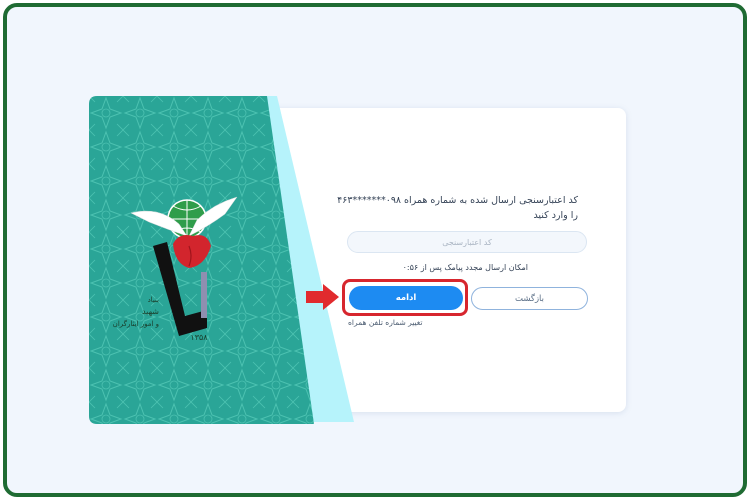 The width and height of the screenshot is (750, 500). Describe the element at coordinates (406, 298) in the screenshot. I see `continue-button: ادامه` at that location.